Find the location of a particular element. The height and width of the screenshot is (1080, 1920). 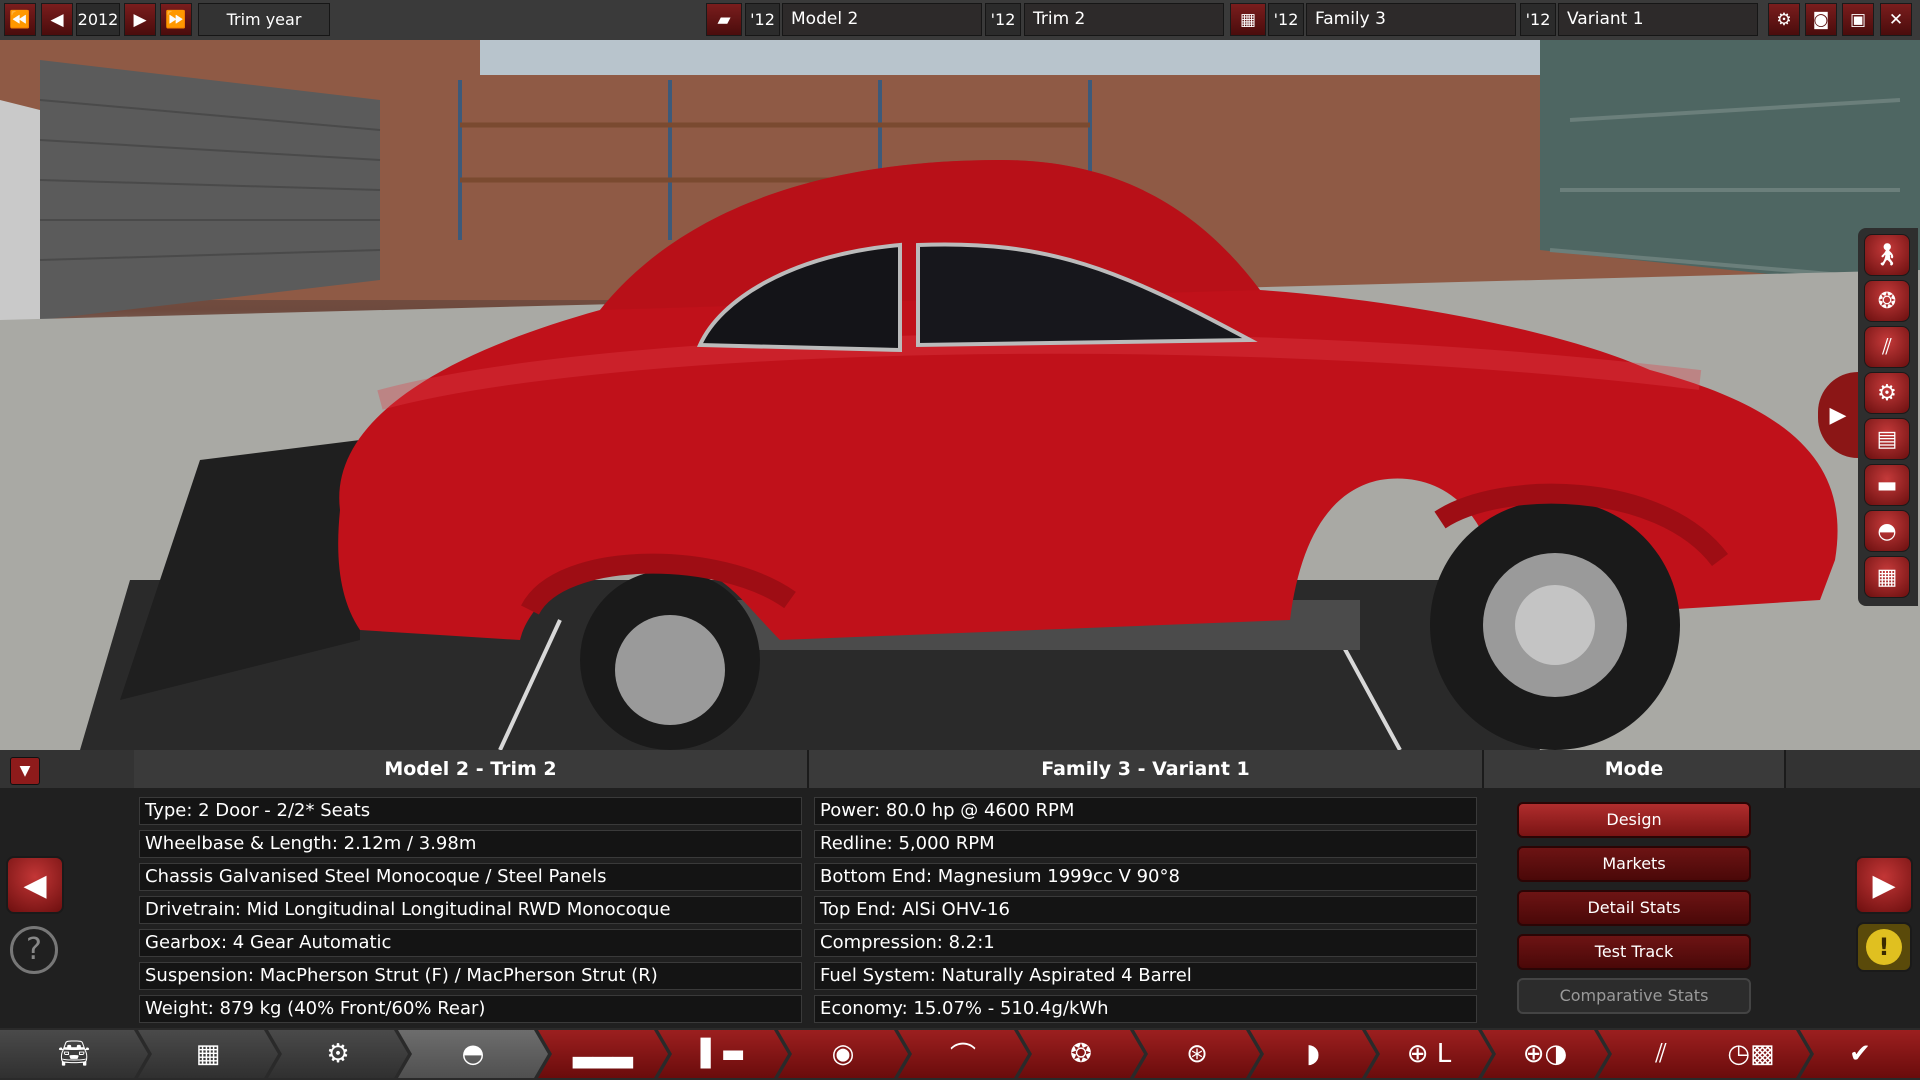

variant-selector: Variant 1 is located at coordinates (1658, 19).